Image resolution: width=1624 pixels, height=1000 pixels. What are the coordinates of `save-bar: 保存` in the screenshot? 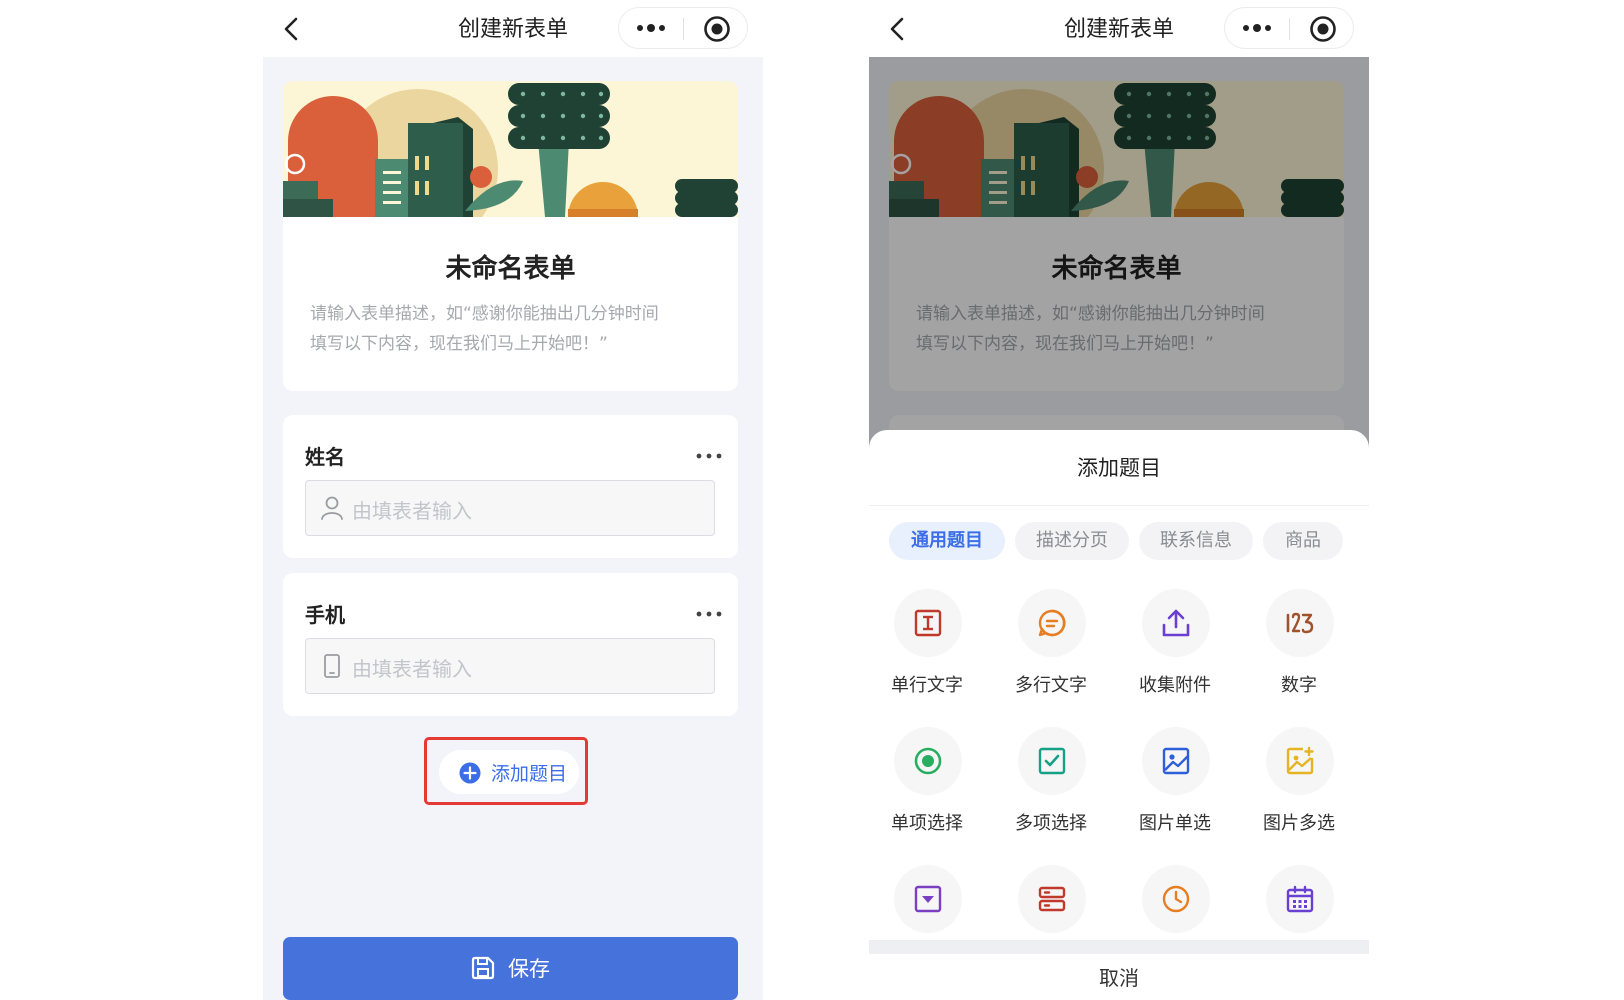 It's located at (513, 960).